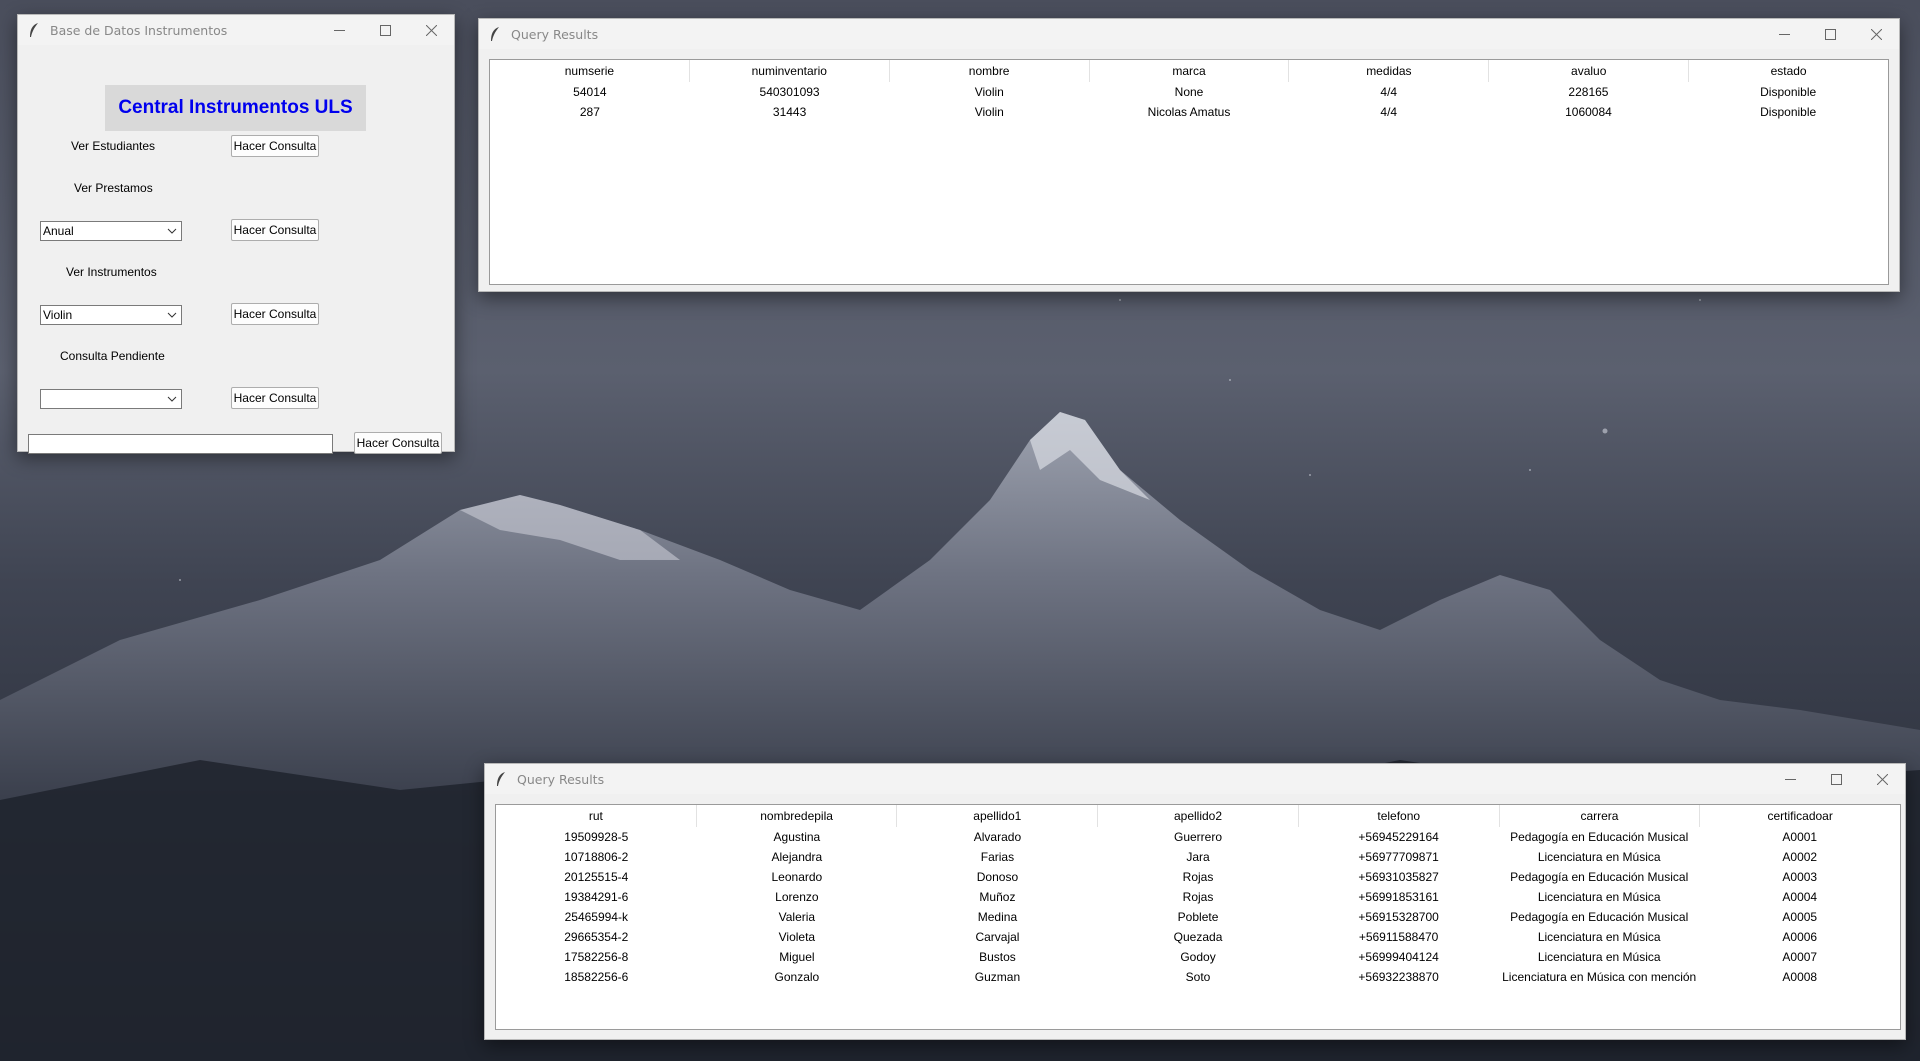  What do you see at coordinates (1195, 779) in the screenshot?
I see `students-window-titlebar: Query Results` at bounding box center [1195, 779].